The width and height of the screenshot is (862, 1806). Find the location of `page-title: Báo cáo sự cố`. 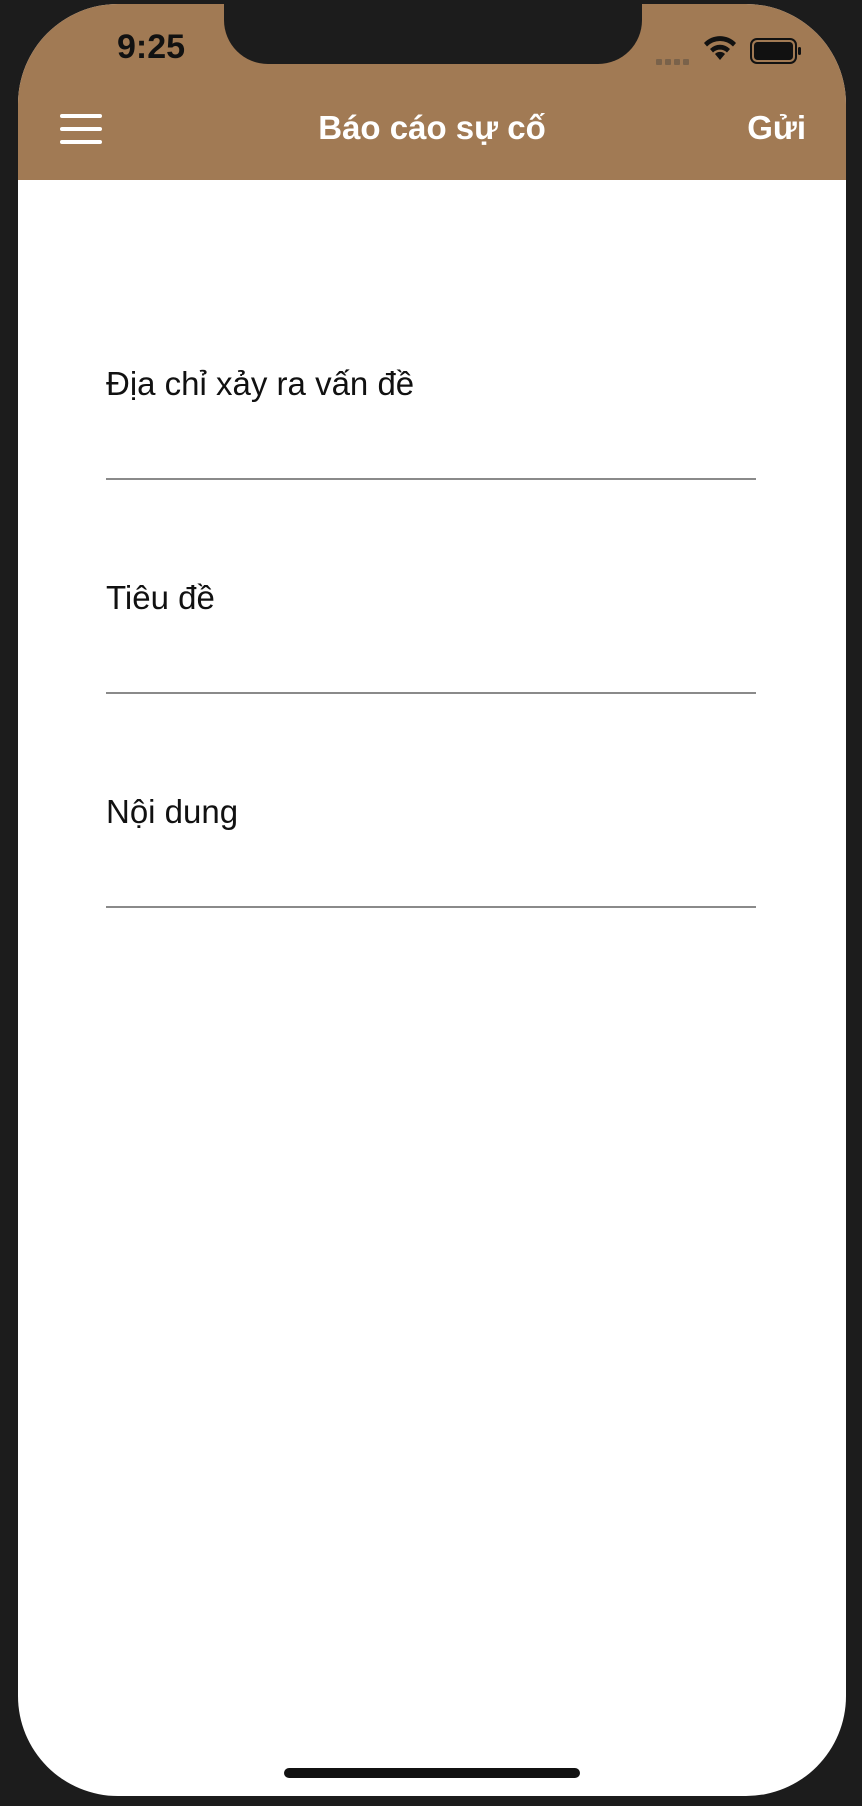

page-title: Báo cáo sự cố is located at coordinates (432, 127).